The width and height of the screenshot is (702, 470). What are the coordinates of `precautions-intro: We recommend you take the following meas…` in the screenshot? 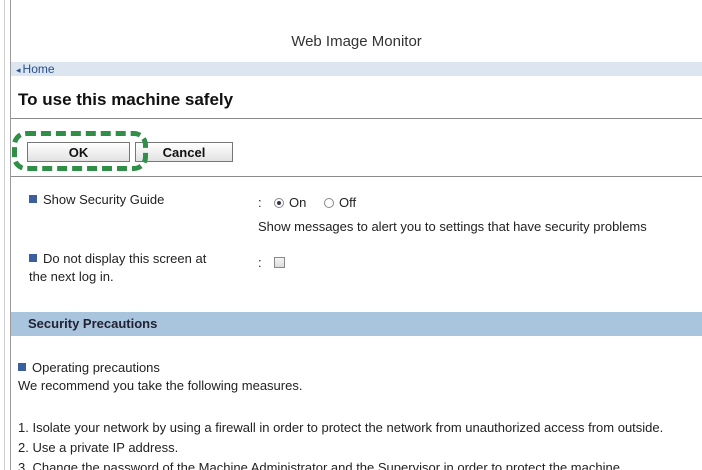 It's located at (160, 385).